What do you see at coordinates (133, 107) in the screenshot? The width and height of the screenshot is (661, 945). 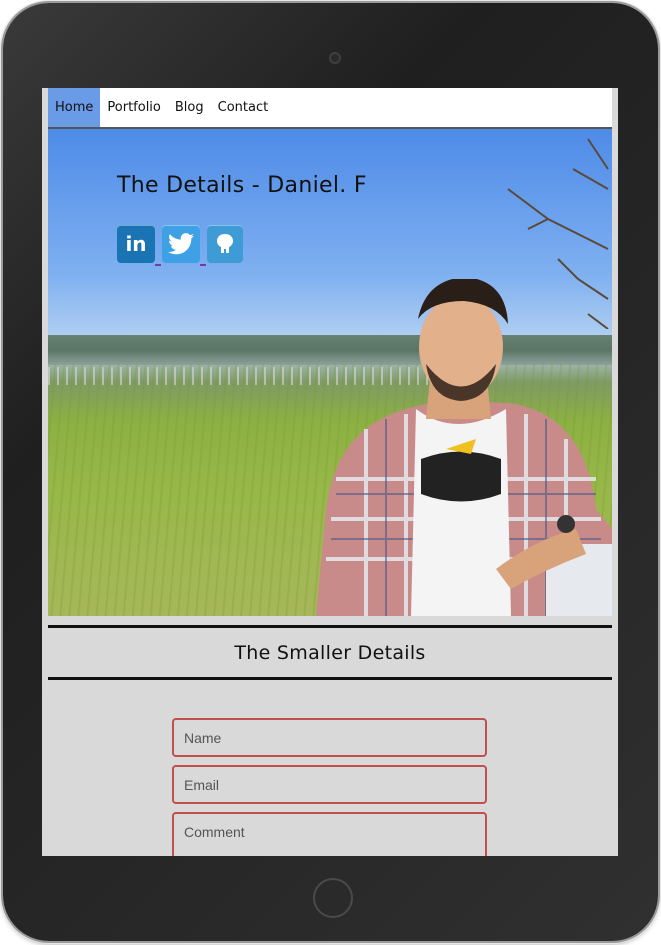 I see `nav-portfolio: Portfolio` at bounding box center [133, 107].